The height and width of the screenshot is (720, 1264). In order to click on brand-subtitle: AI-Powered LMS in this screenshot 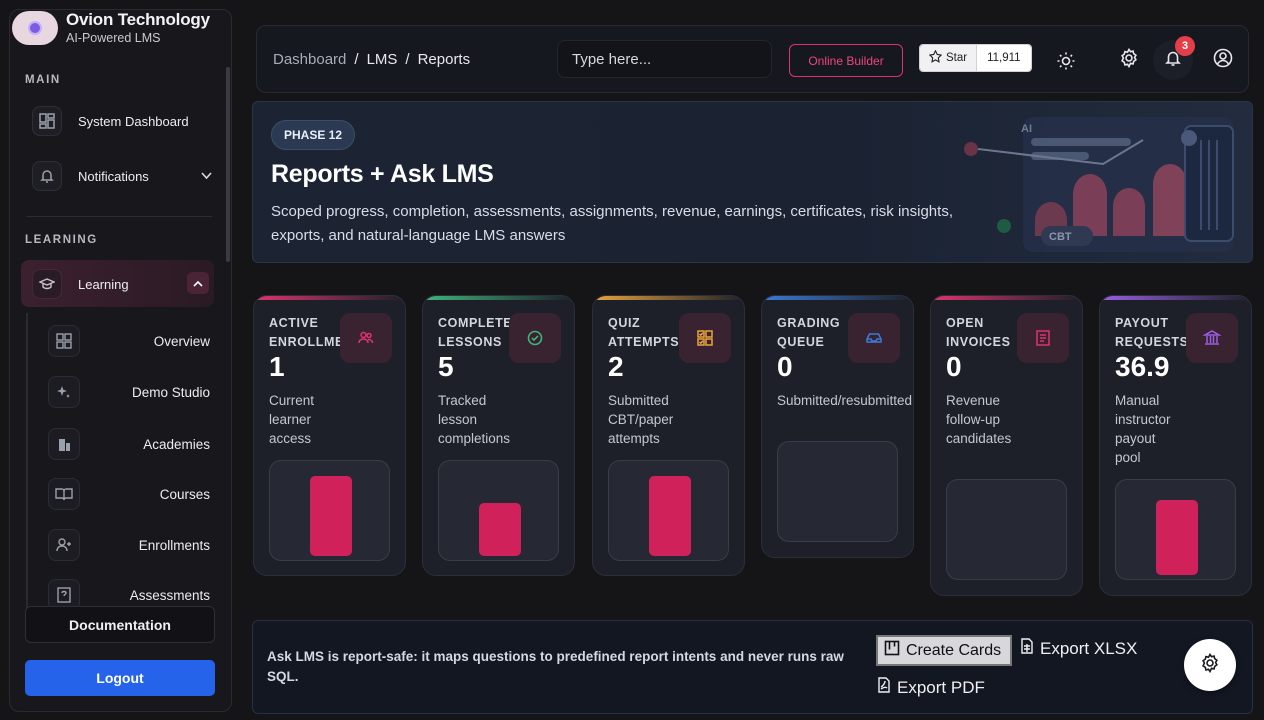, I will do `click(113, 38)`.